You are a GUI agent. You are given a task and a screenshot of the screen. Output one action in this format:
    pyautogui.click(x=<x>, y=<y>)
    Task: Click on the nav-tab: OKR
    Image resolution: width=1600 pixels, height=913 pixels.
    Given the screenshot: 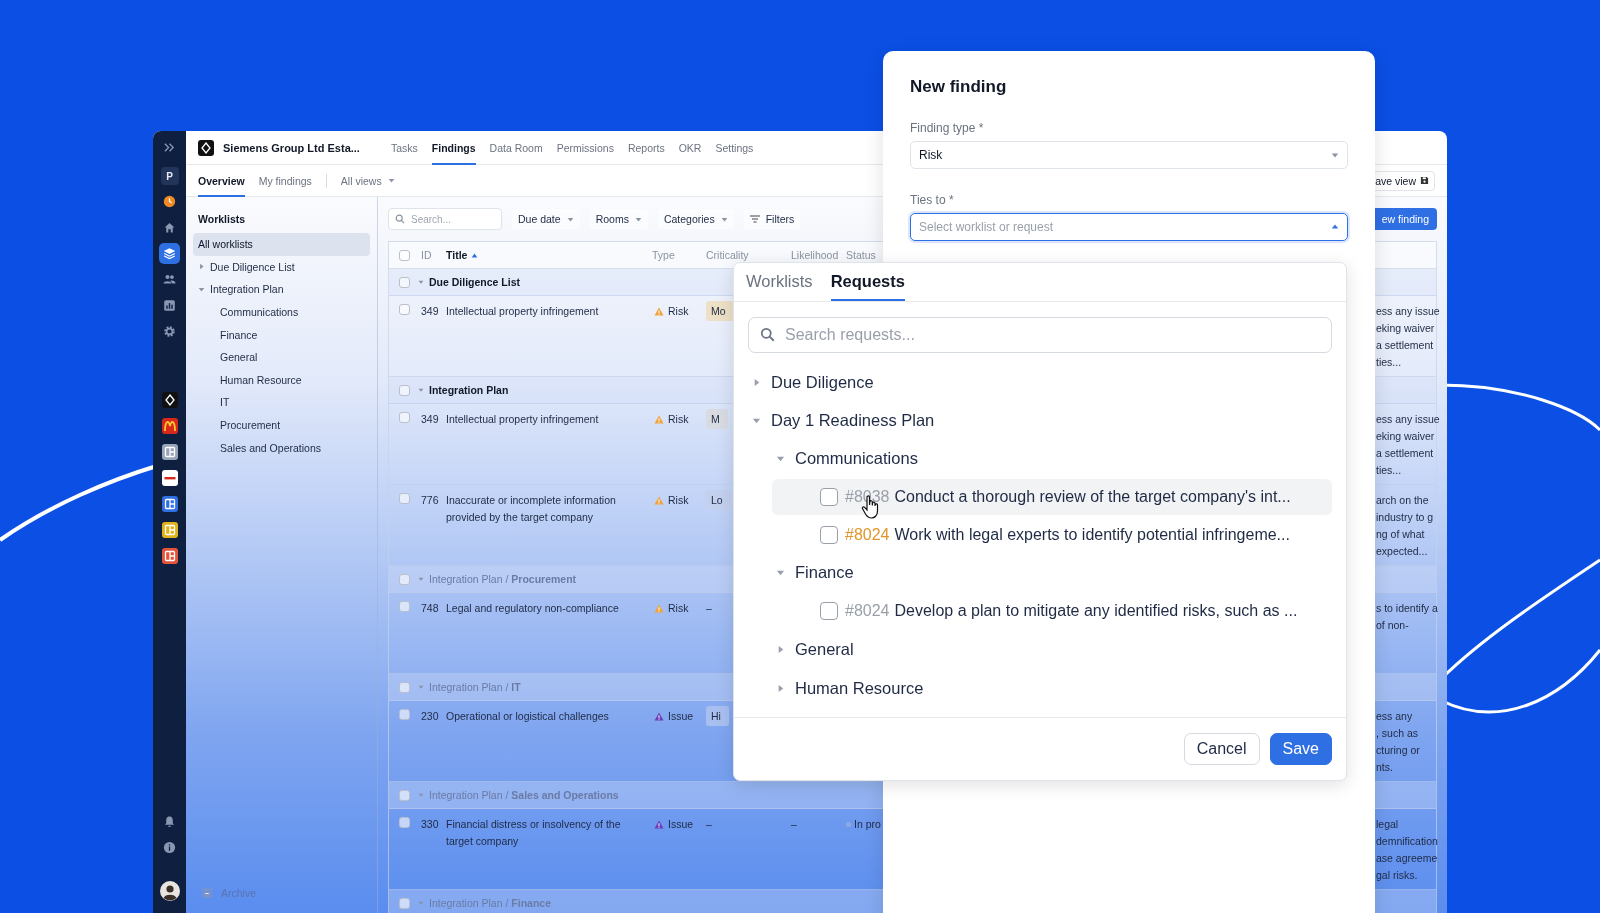 What is the action you would take?
    pyautogui.click(x=690, y=148)
    